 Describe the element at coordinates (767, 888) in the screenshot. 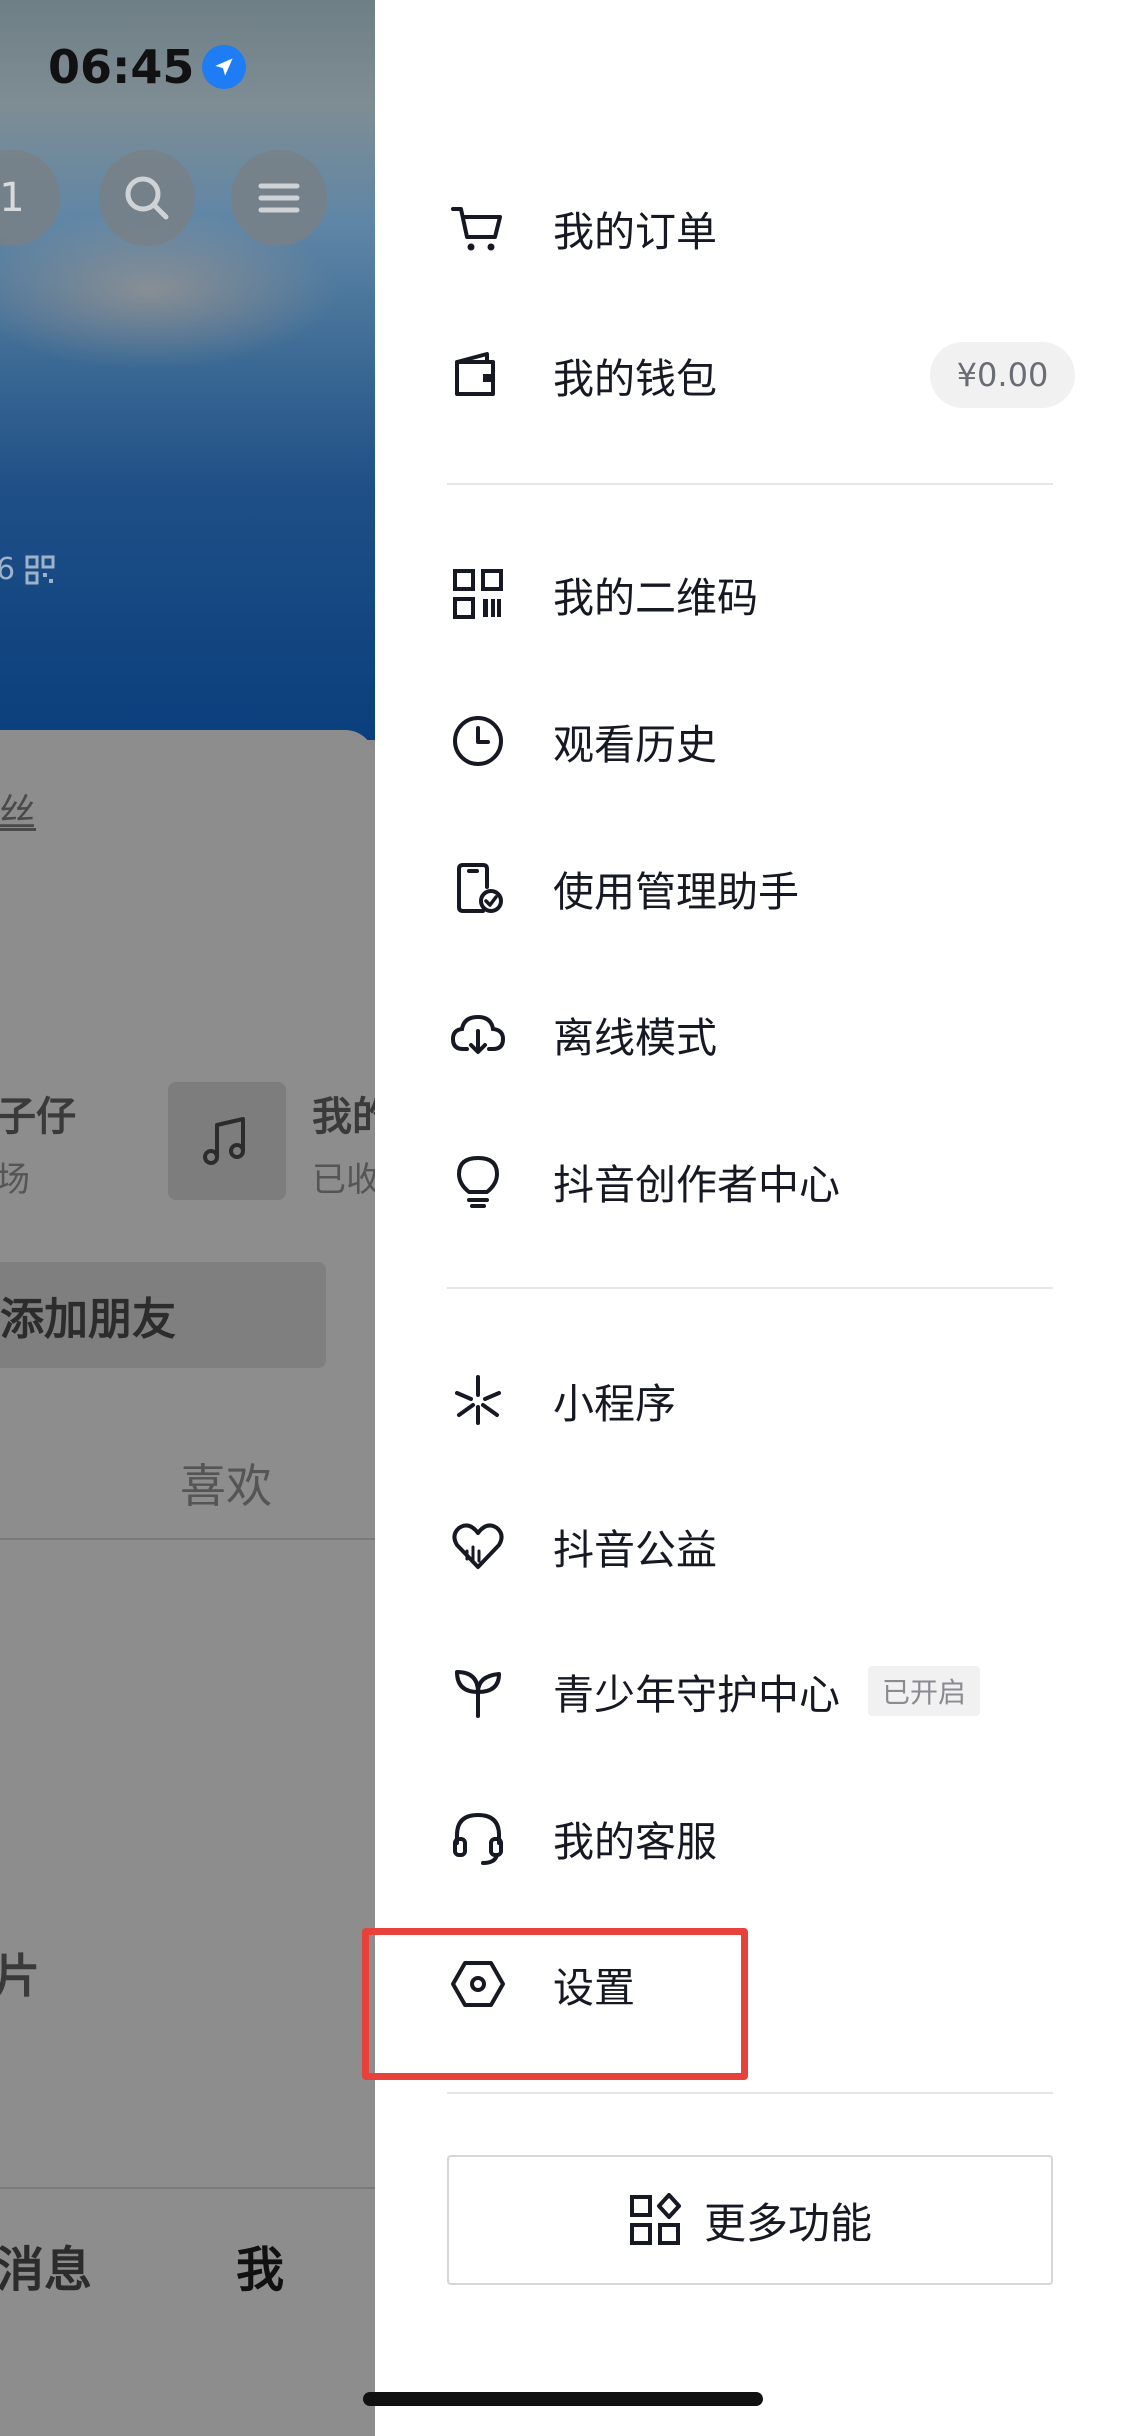

I see `menu-item-usage-assistant: 使用管理助手` at that location.